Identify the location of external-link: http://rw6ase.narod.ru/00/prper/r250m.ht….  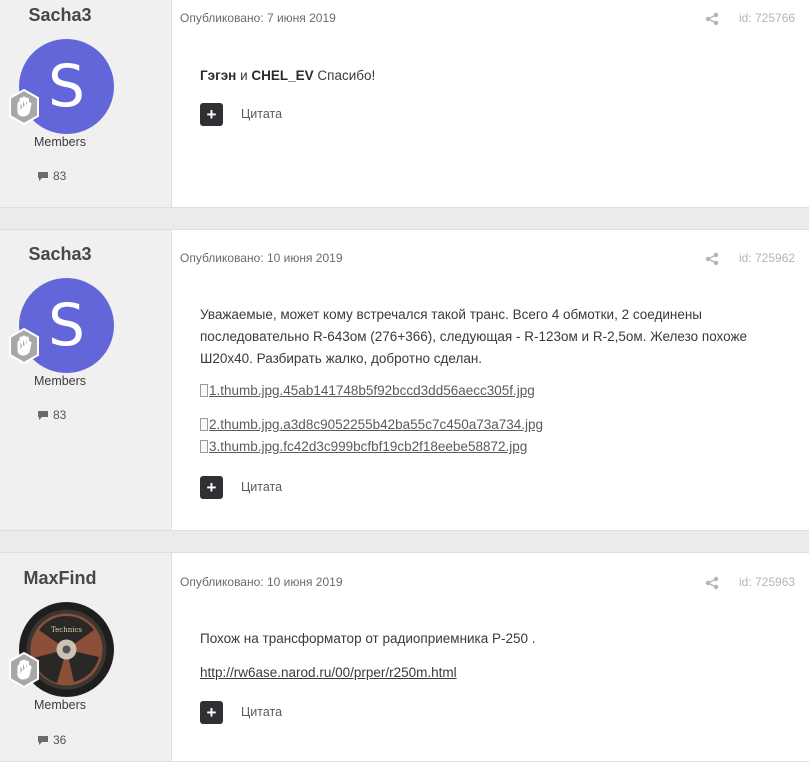
(328, 672).